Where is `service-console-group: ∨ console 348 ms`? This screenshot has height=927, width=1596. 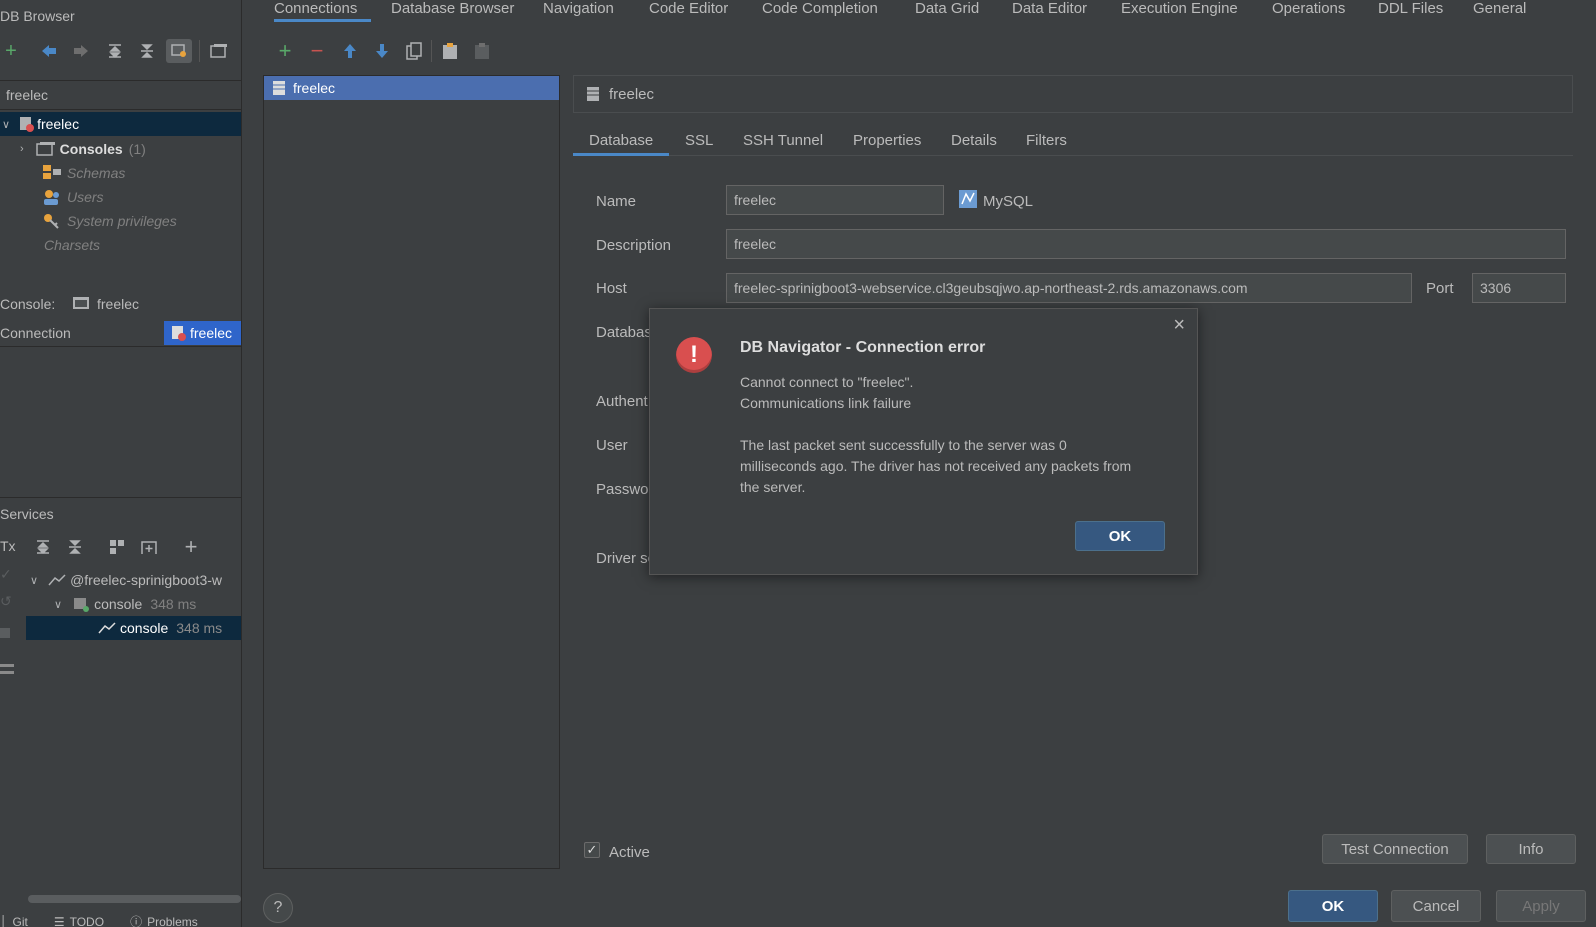 service-console-group: ∨ console 348 ms is located at coordinates (125, 604).